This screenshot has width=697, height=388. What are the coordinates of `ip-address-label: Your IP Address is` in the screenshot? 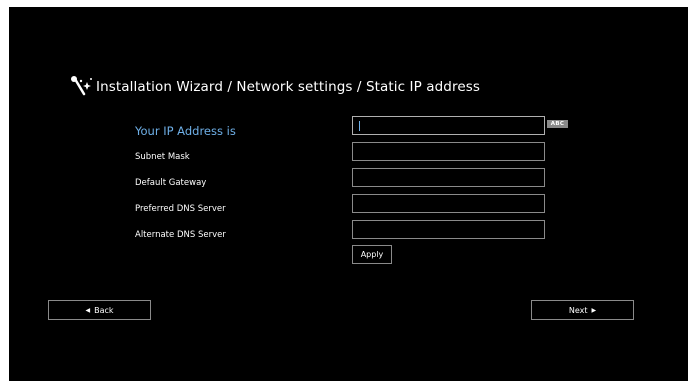 It's located at (185, 131).